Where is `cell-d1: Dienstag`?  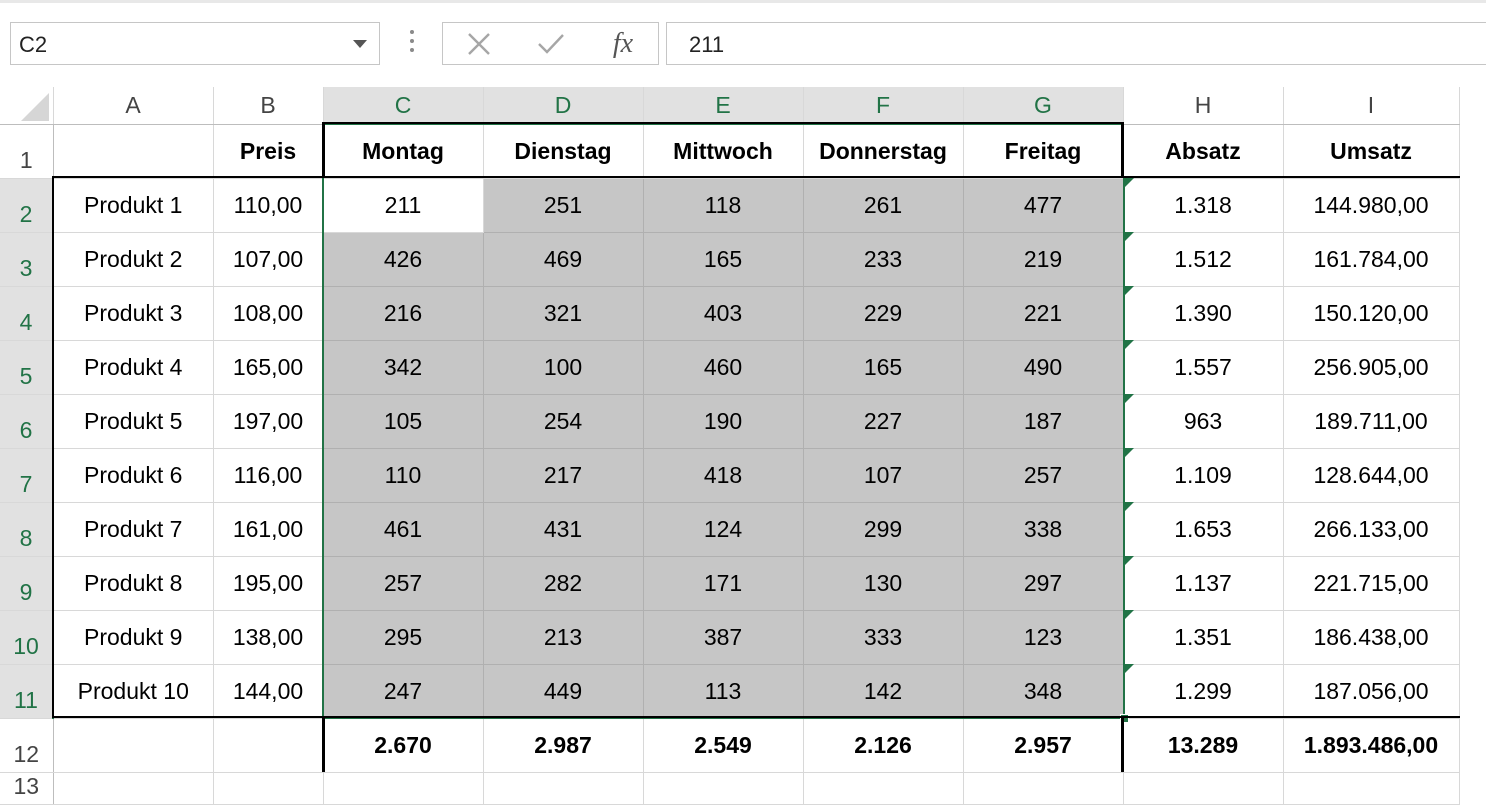 cell-d1: Dienstag is located at coordinates (563, 151).